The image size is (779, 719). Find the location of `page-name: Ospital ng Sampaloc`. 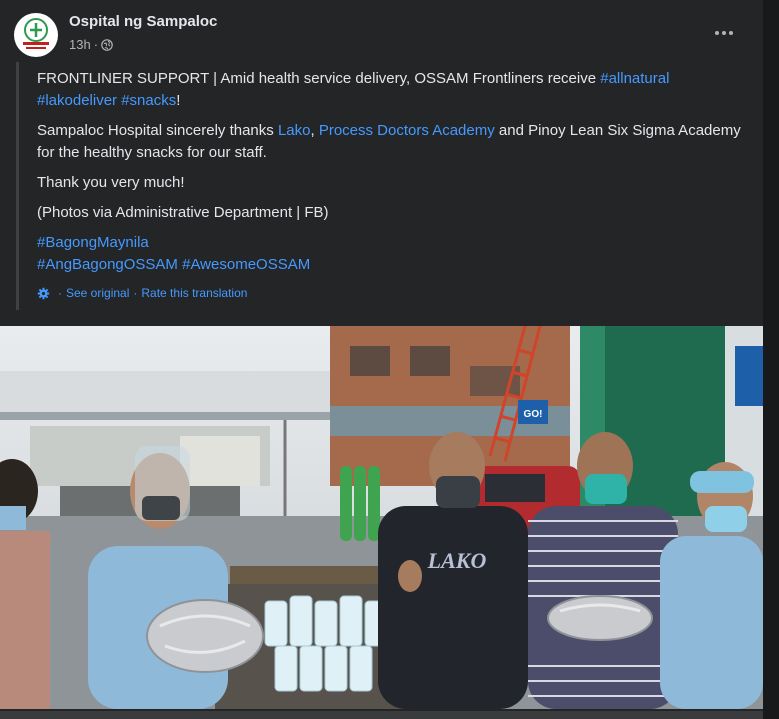

page-name: Ospital ng Sampaloc is located at coordinates (143, 21).